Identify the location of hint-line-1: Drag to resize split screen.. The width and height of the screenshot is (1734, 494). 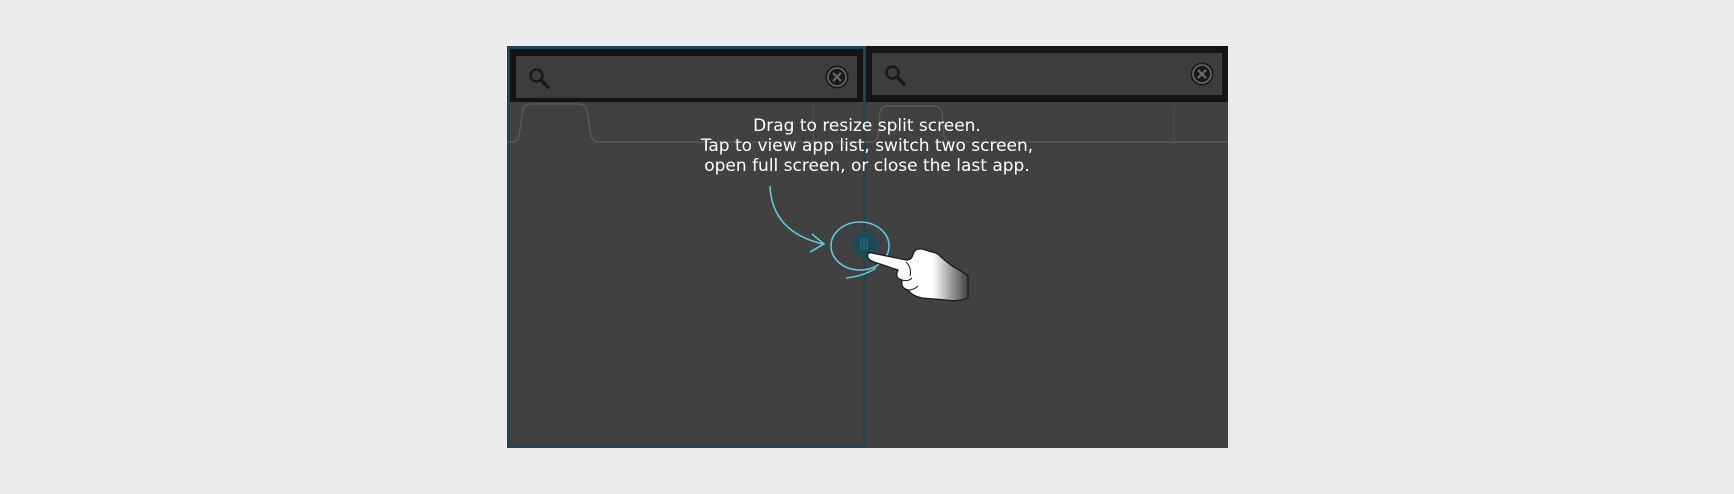
(867, 126).